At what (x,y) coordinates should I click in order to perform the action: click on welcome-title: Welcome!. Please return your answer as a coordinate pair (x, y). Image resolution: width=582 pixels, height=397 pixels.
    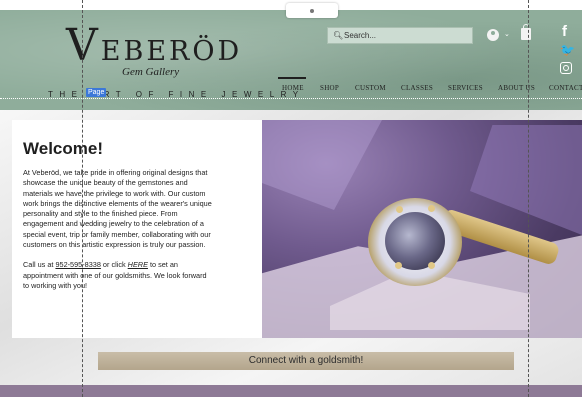
    Looking at the image, I should click on (63, 148).